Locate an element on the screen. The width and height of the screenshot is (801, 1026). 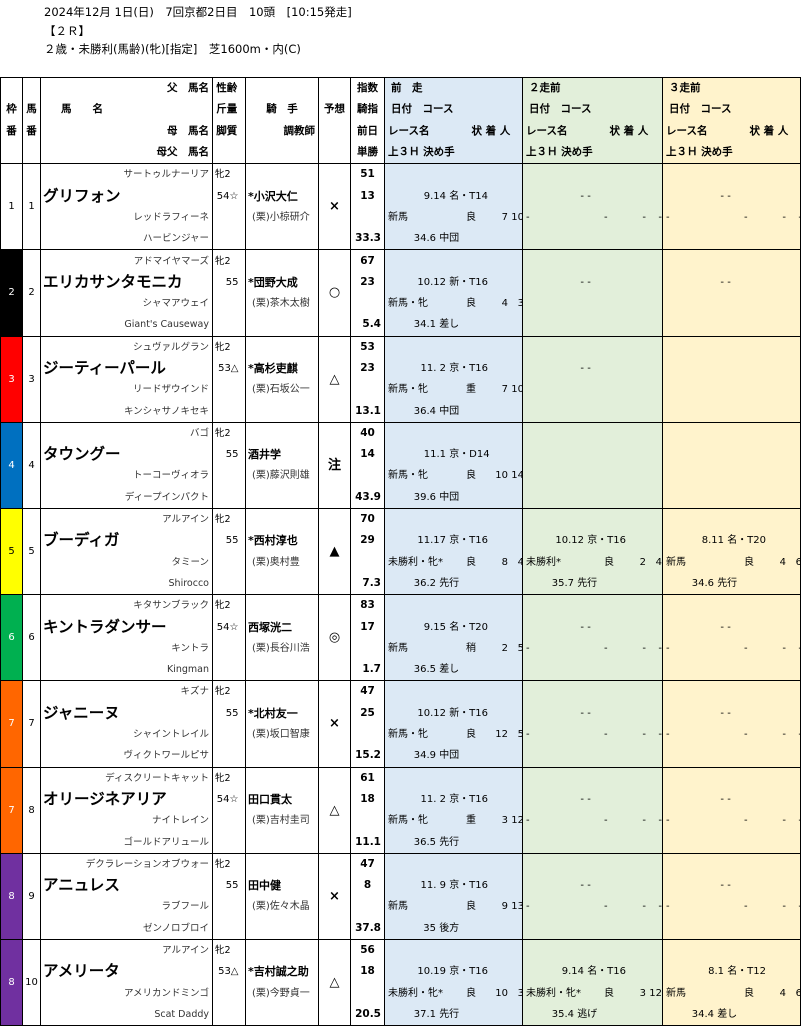
prev-course: 名・T16 is located at coordinates (607, 972).